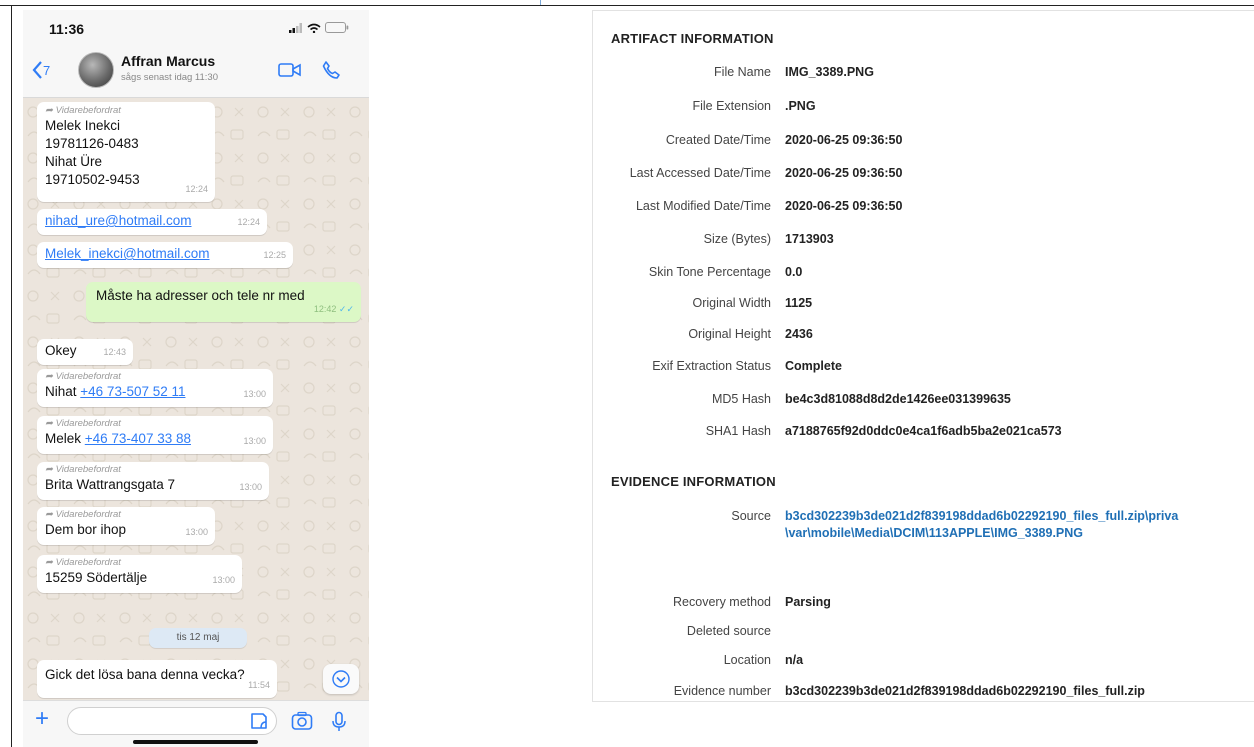 This screenshot has width=1254, height=747. What do you see at coordinates (314, 28) in the screenshot?
I see `wifi-icon` at bounding box center [314, 28].